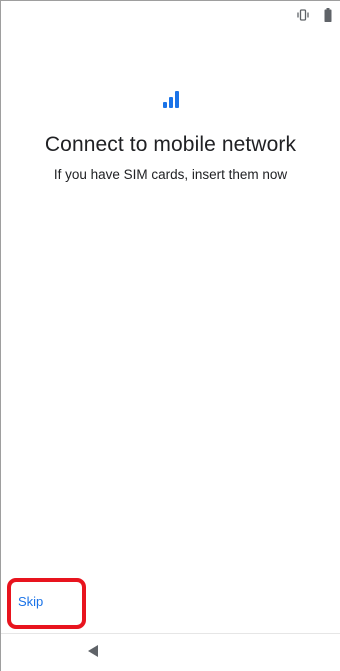 This screenshot has height=671, width=340. I want to click on battery-icon, so click(328, 15).